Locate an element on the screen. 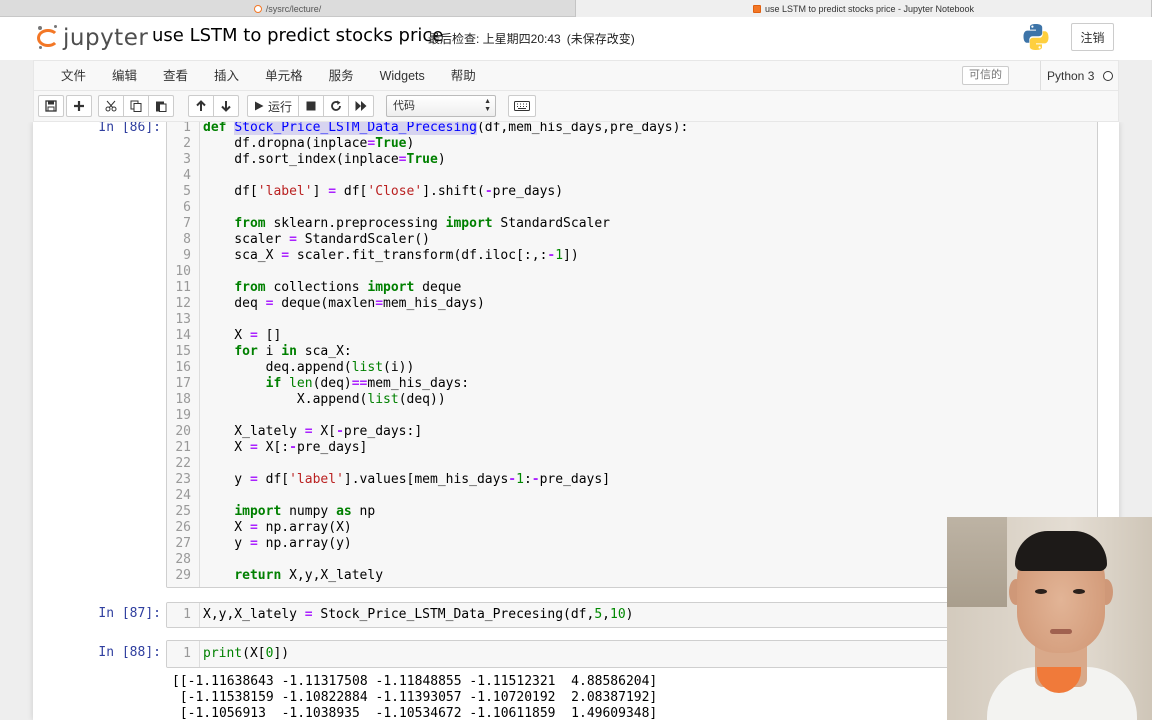  line-number: 6 is located at coordinates (187, 207).